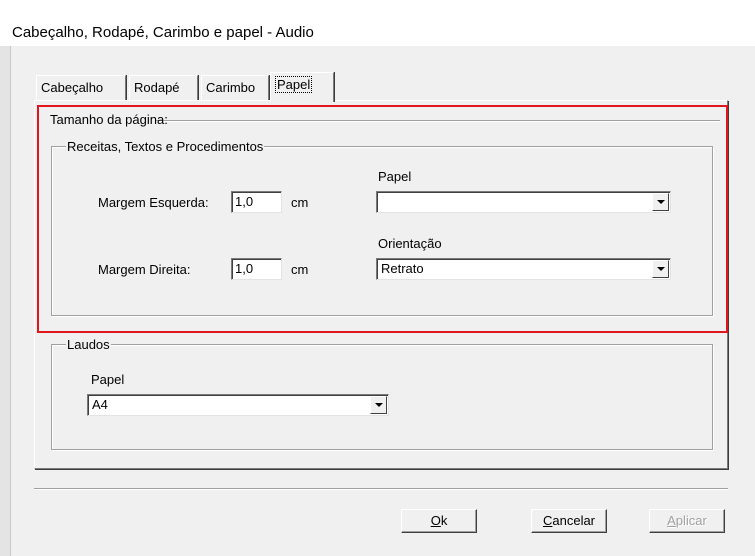 This screenshot has width=755, height=556. What do you see at coordinates (108, 379) in the screenshot?
I see `laudos-papel-label: Papel` at bounding box center [108, 379].